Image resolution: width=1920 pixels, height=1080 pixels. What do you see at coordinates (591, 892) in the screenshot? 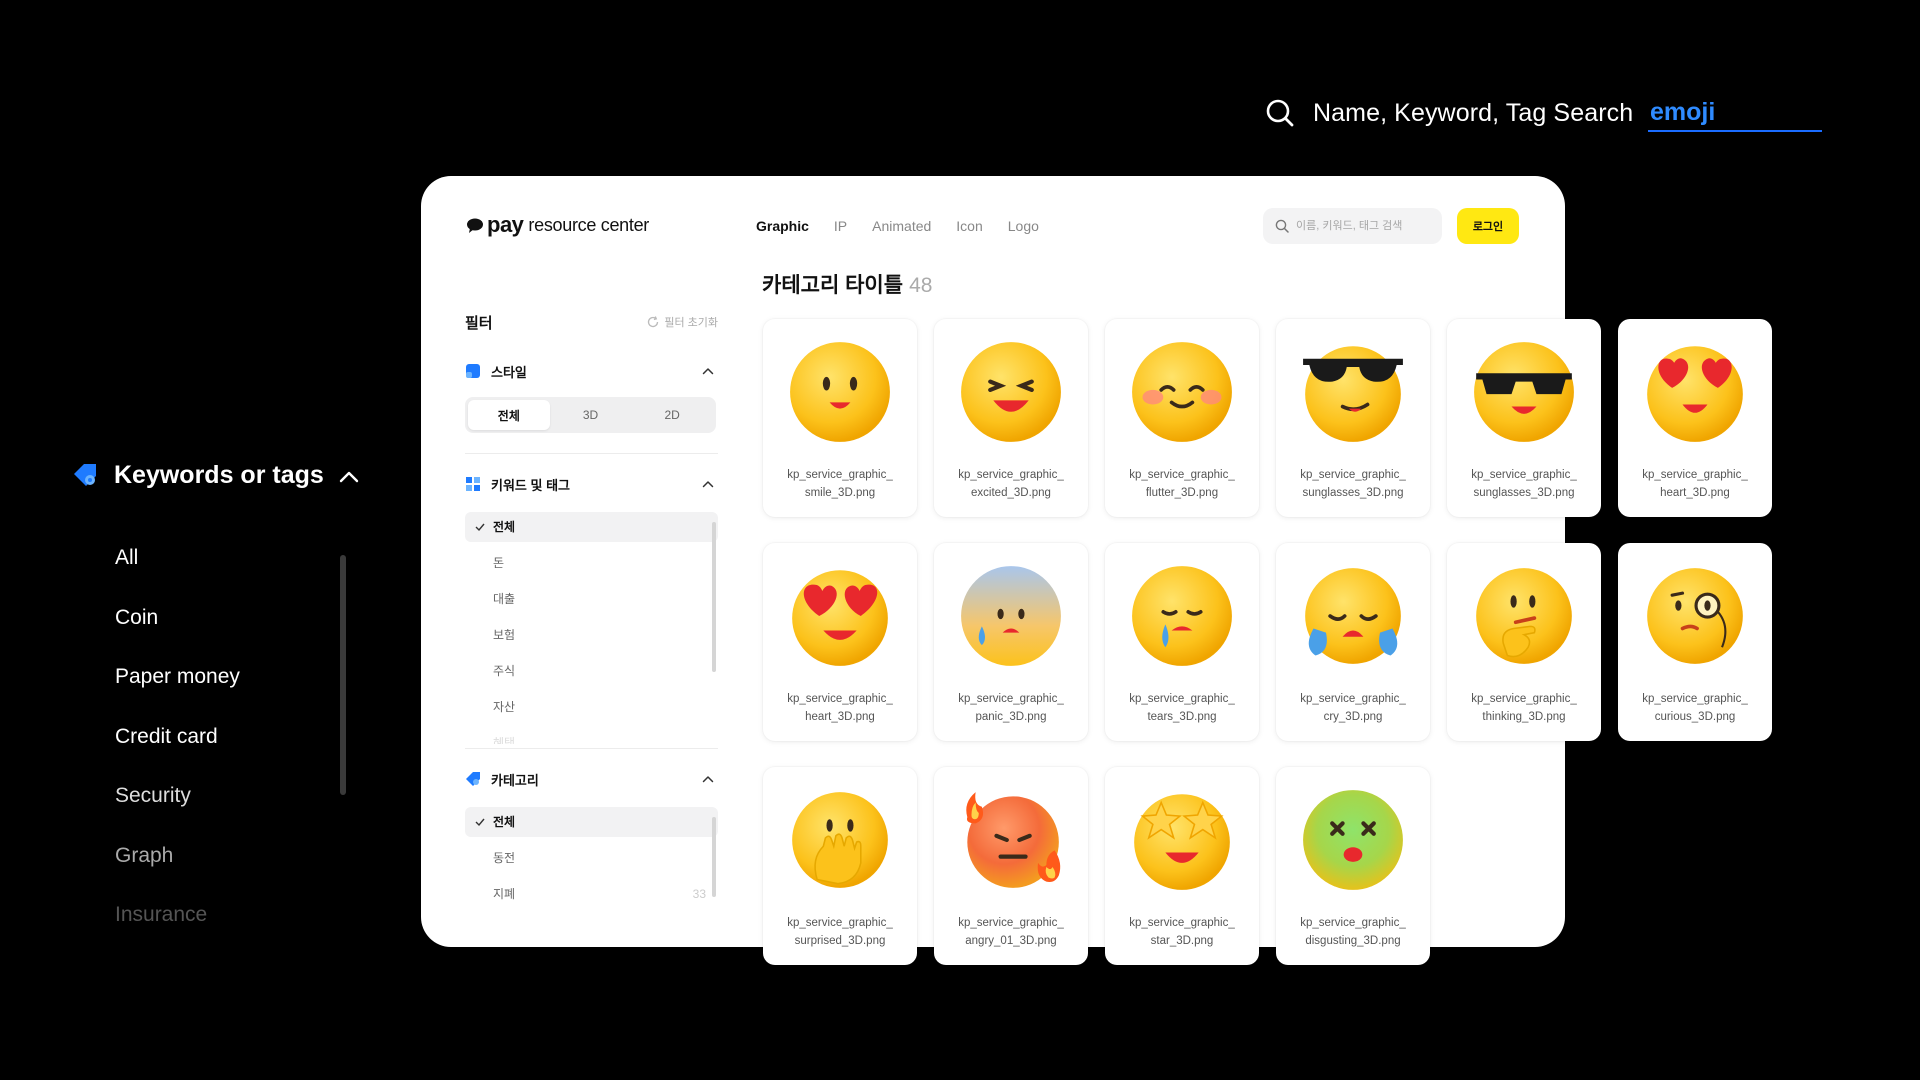
I see `category-option: 지폐 33` at bounding box center [591, 892].